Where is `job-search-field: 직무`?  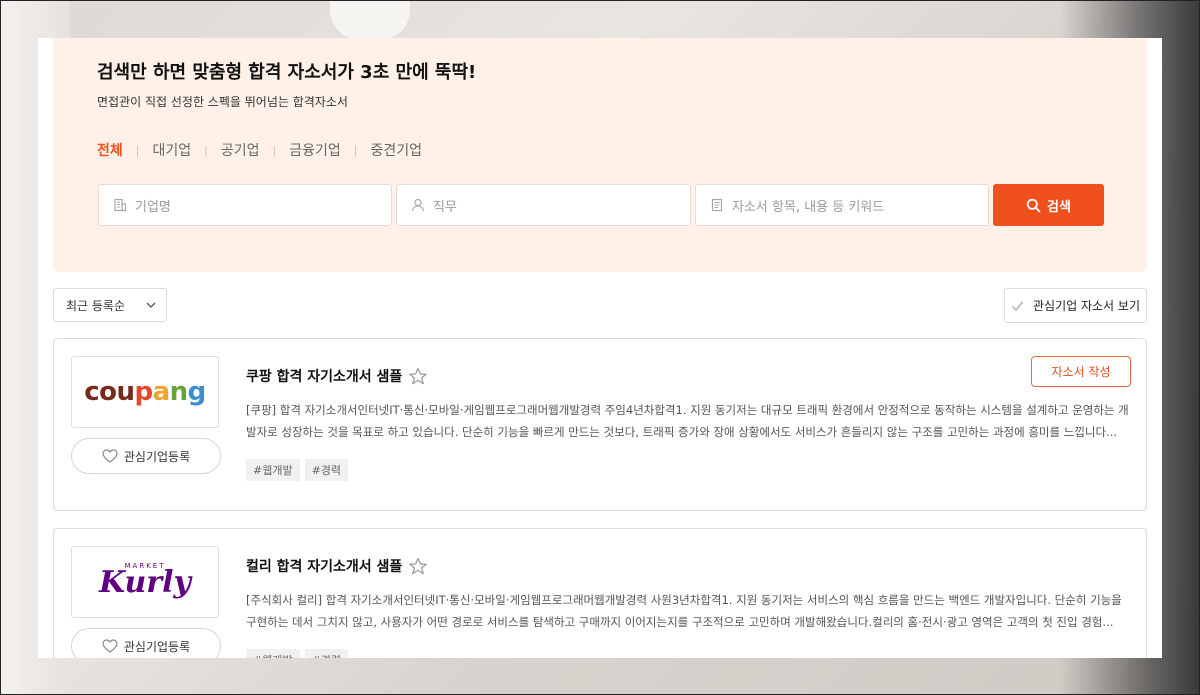 job-search-field: 직무 is located at coordinates (543, 205).